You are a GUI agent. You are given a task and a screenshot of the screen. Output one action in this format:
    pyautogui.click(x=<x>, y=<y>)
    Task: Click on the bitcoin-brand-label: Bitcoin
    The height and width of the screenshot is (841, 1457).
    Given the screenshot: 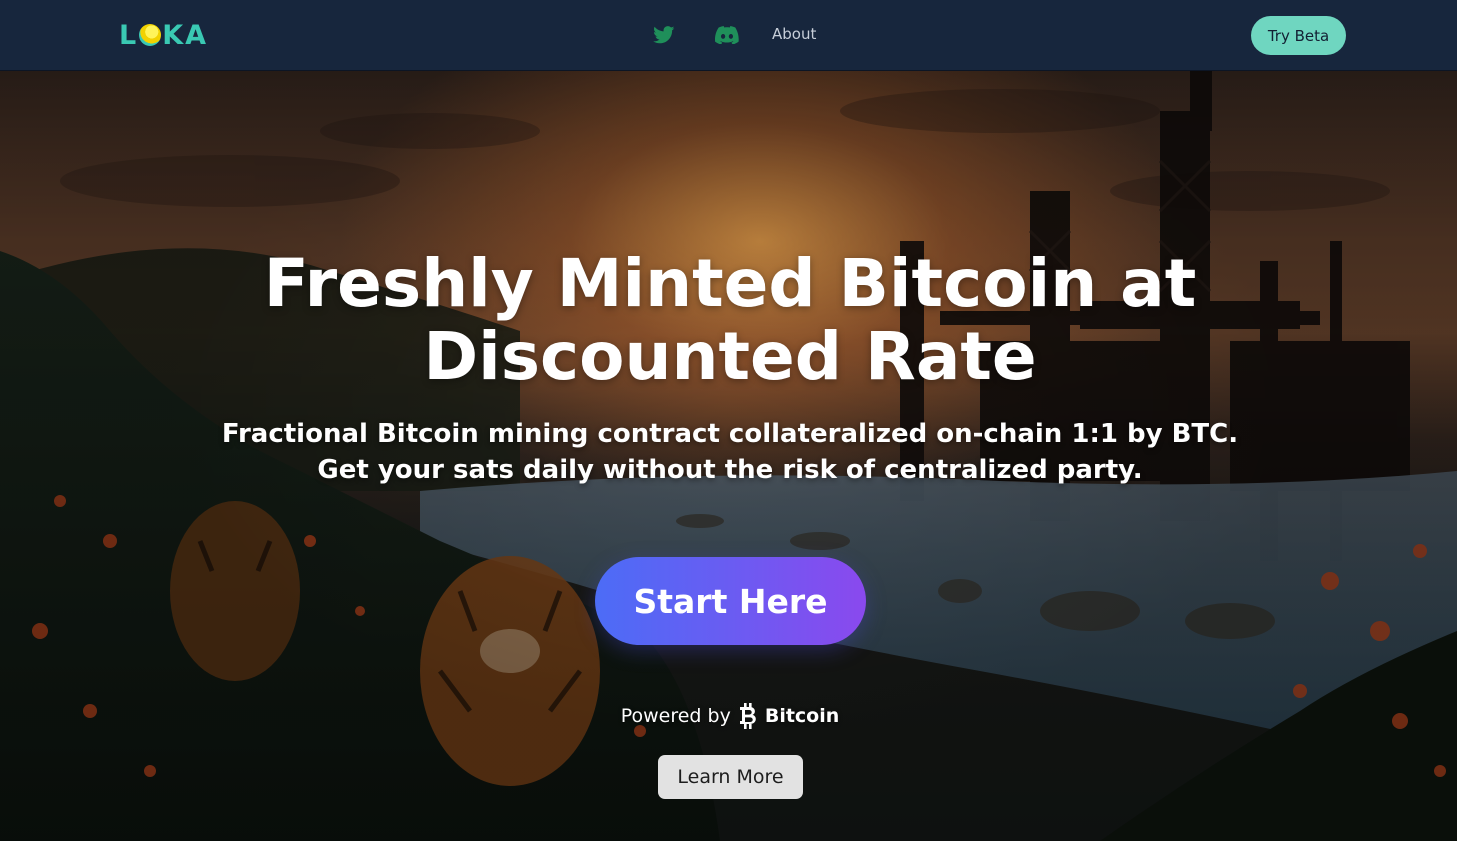 What is the action you would take?
    pyautogui.click(x=802, y=716)
    